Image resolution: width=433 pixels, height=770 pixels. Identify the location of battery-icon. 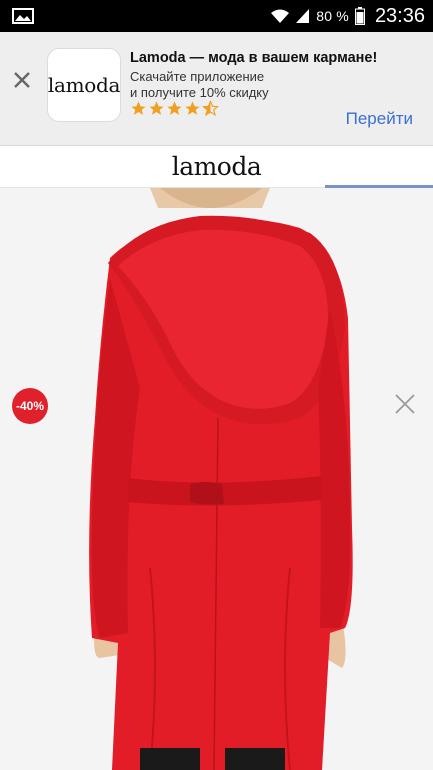
(359, 16).